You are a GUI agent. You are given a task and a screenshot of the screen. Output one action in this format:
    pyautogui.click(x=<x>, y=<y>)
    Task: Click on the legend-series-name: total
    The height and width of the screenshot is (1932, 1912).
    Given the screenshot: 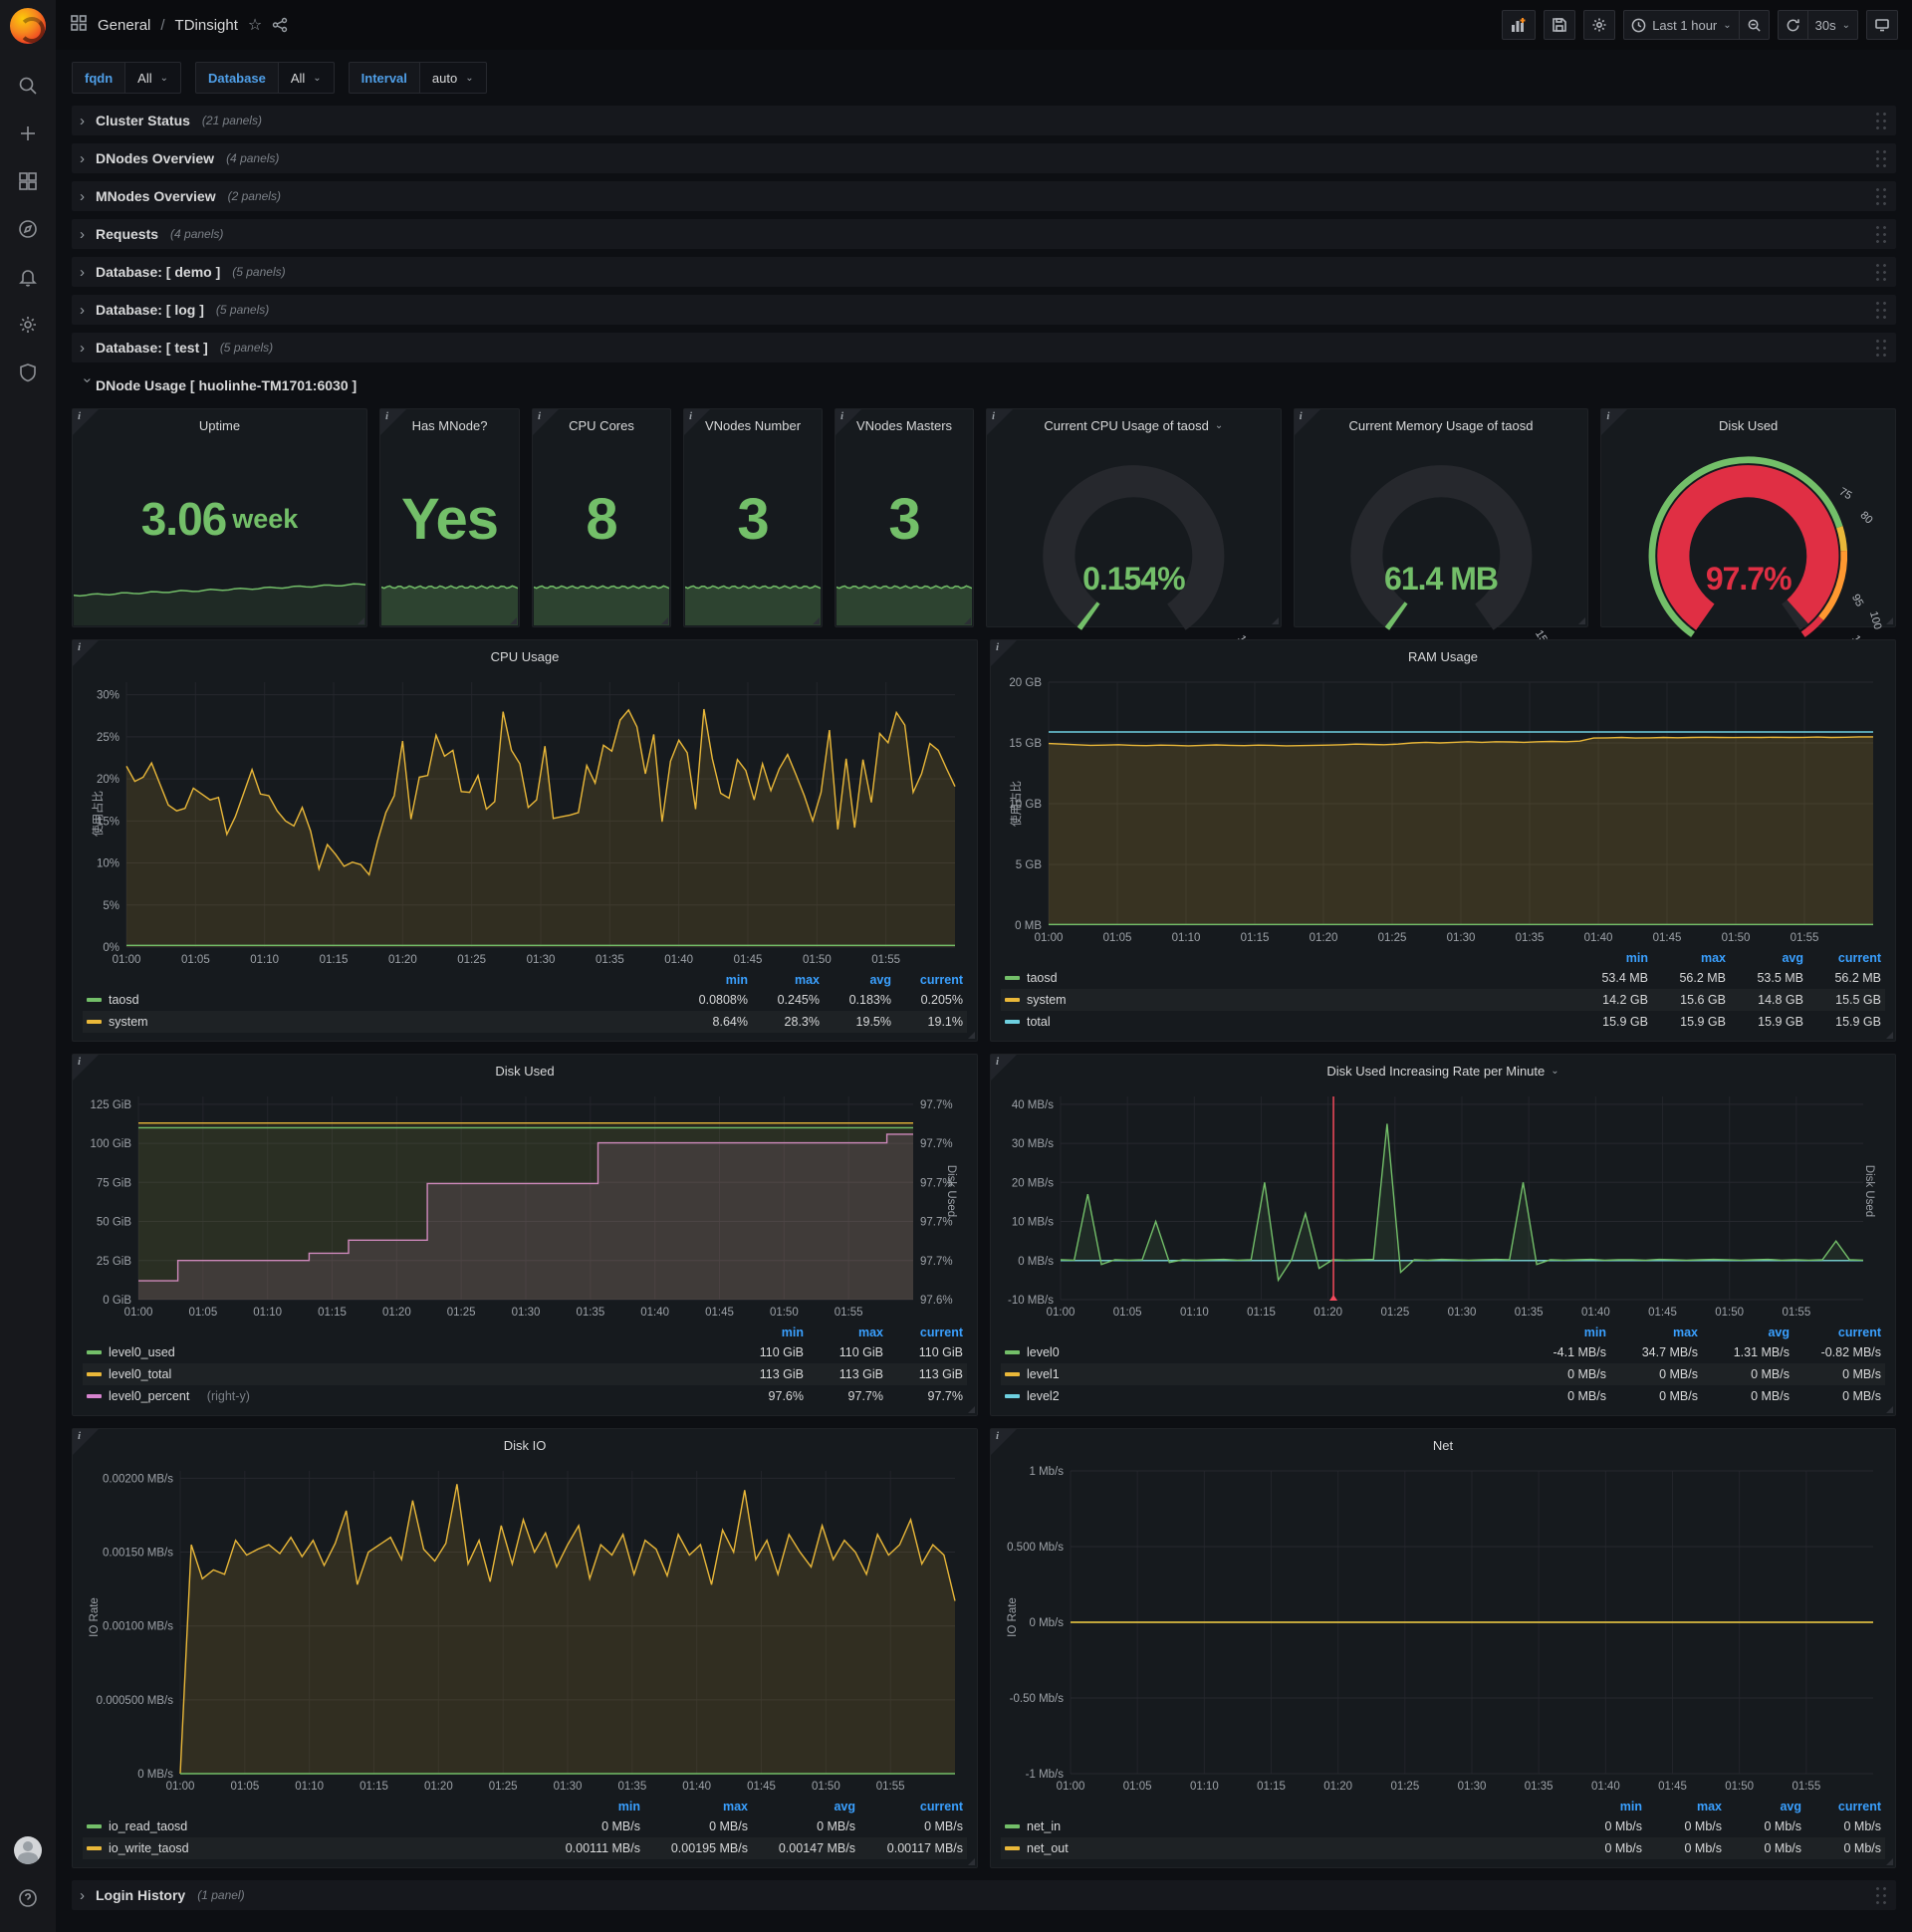 What is the action you would take?
    pyautogui.click(x=1287, y=1022)
    